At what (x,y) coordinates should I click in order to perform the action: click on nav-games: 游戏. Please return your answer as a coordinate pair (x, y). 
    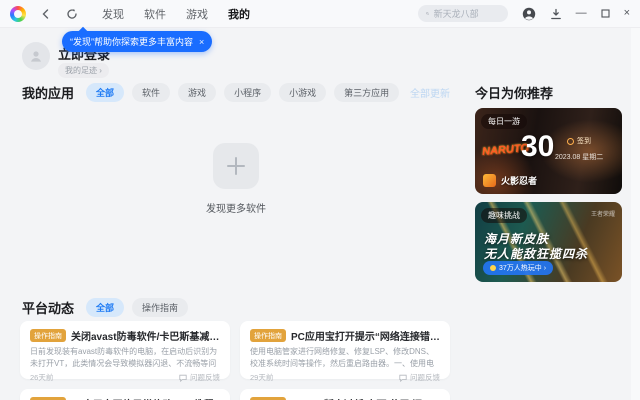
    Looking at the image, I should click on (197, 14).